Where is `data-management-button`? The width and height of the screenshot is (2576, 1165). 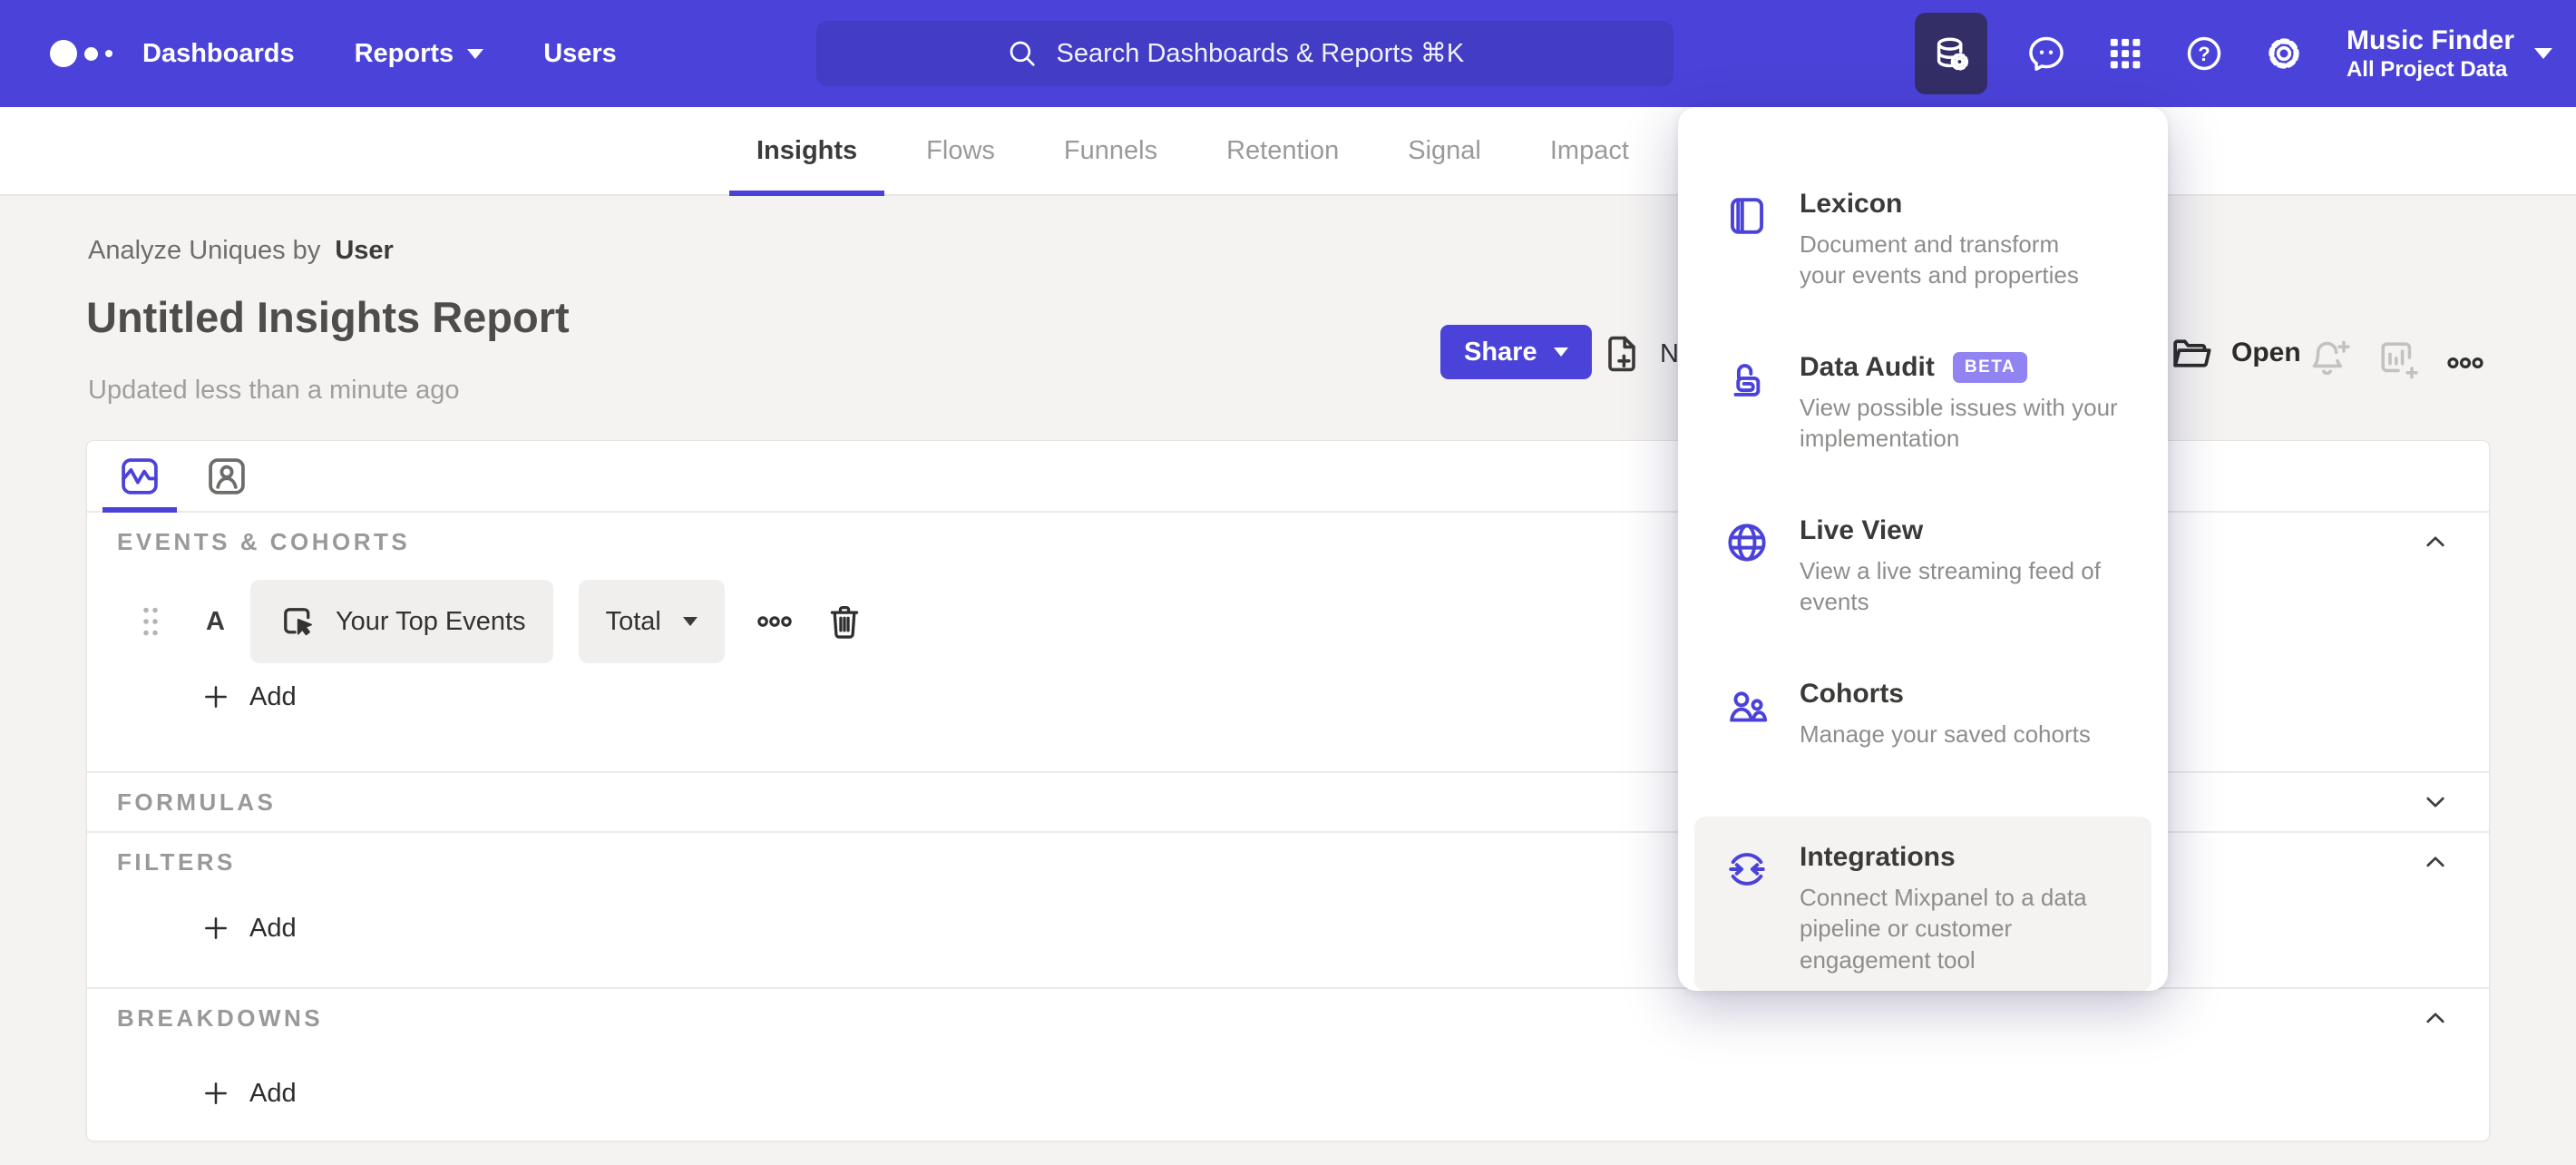
data-management-button is located at coordinates (1950, 53).